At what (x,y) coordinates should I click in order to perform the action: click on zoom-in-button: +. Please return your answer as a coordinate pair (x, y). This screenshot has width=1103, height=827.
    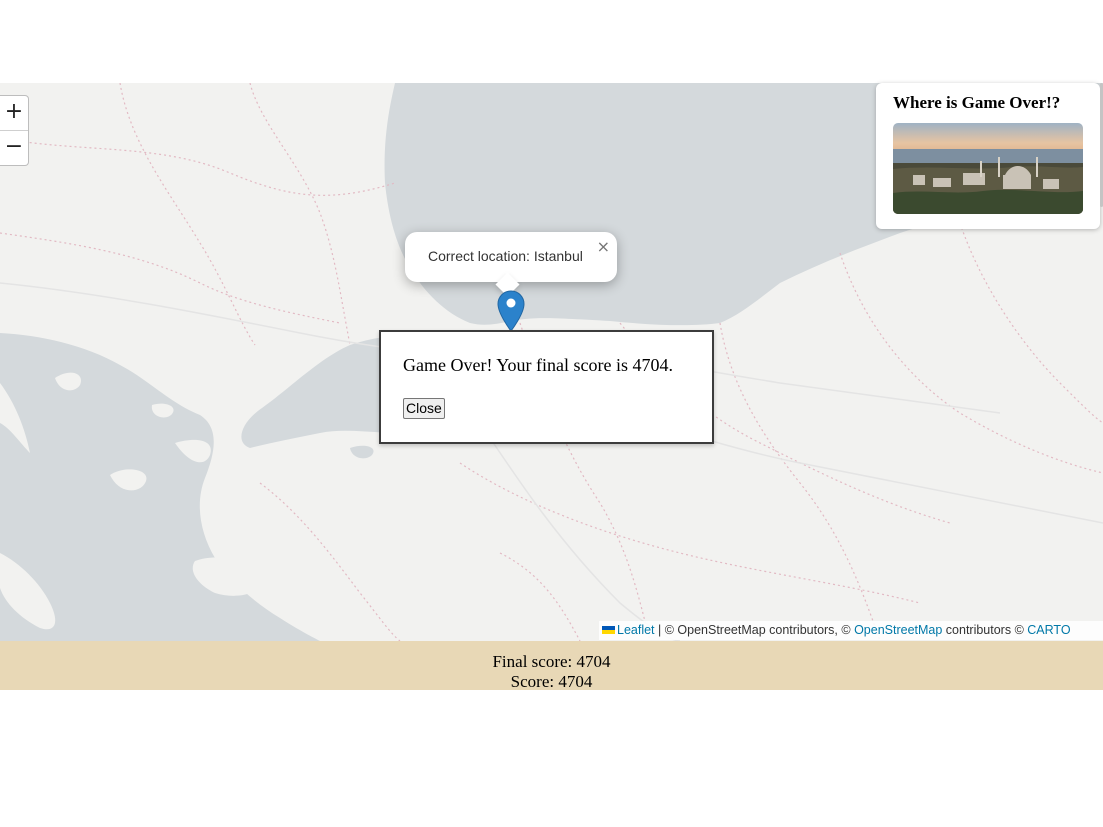
    Looking at the image, I should click on (14, 113).